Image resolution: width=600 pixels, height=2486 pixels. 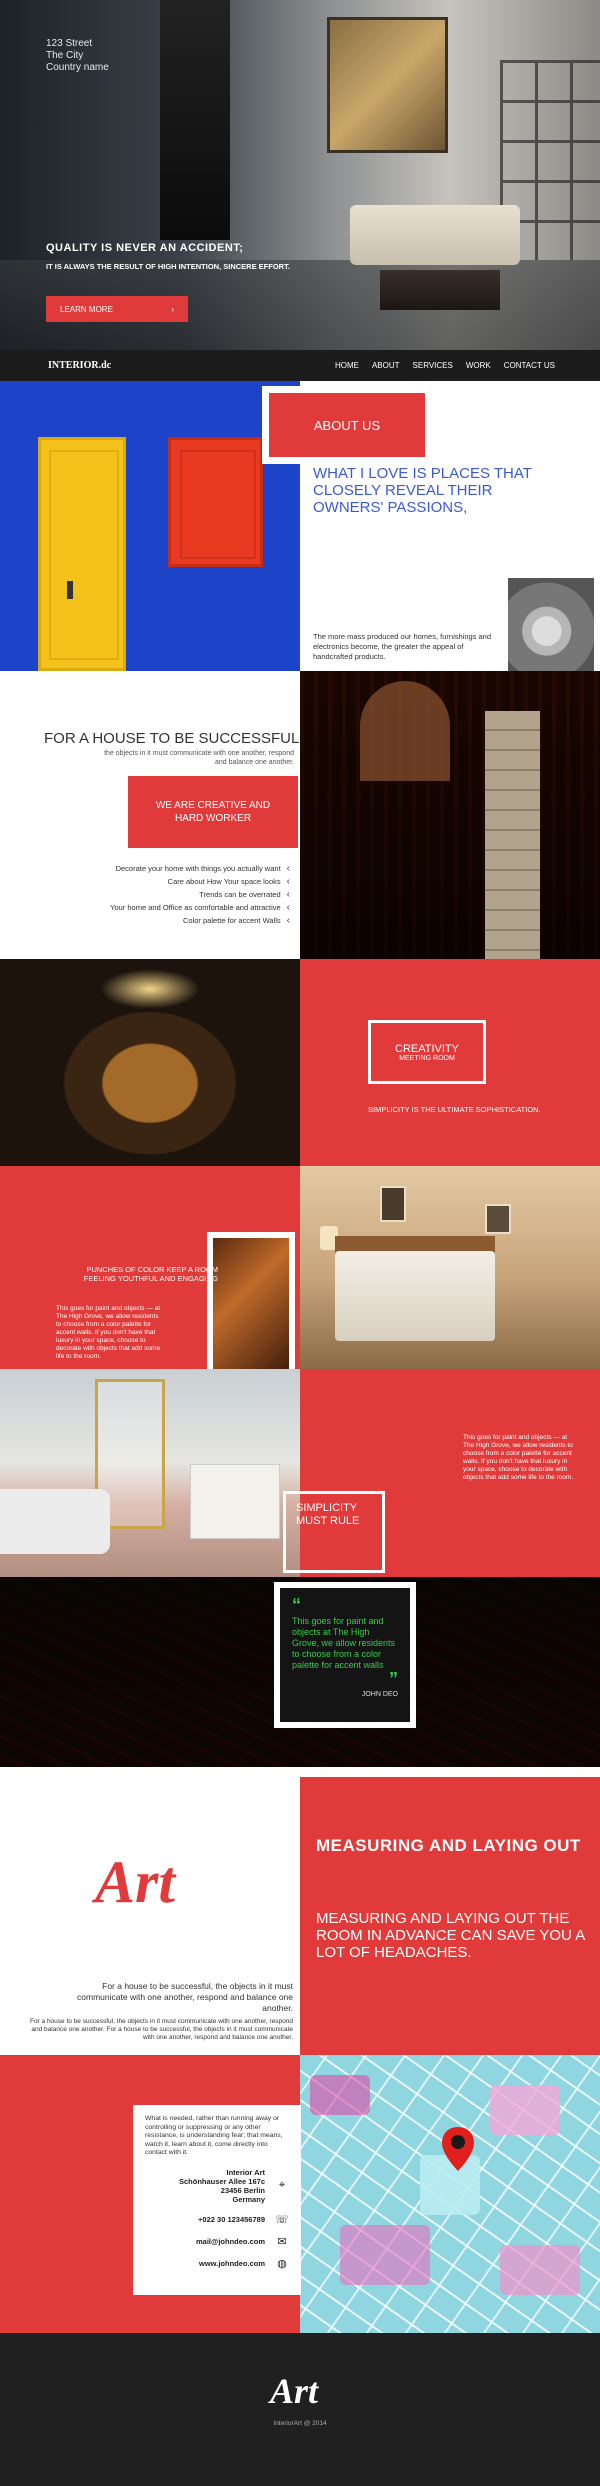 What do you see at coordinates (150, 1473) in the screenshot?
I see `bathroom-image` at bounding box center [150, 1473].